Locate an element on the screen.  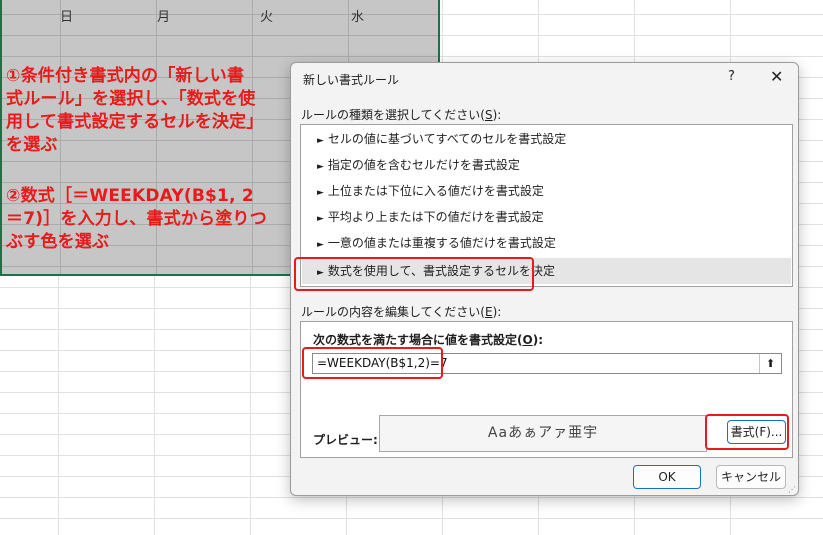
edit-rule-label: ルールの内容を編集してください(E): is located at coordinates (401, 312).